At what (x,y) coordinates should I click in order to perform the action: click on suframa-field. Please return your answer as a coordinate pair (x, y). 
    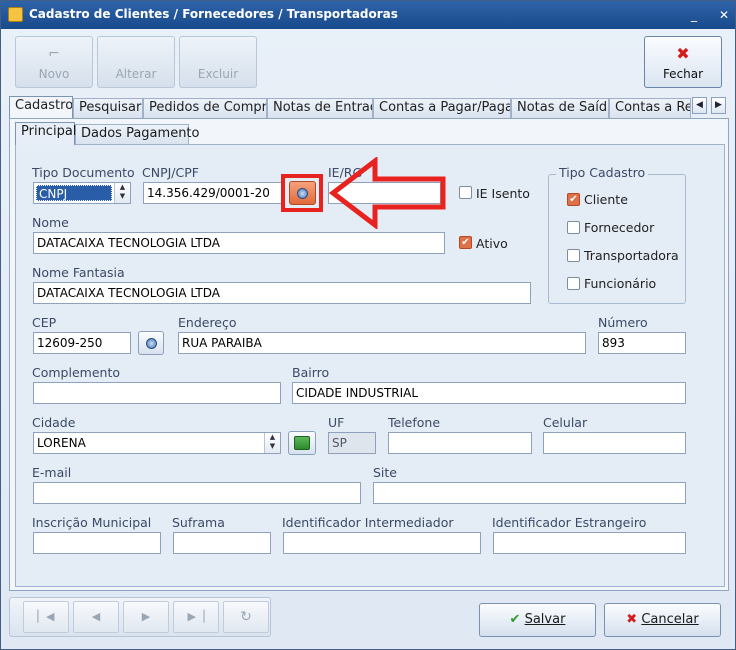
    Looking at the image, I should click on (222, 543).